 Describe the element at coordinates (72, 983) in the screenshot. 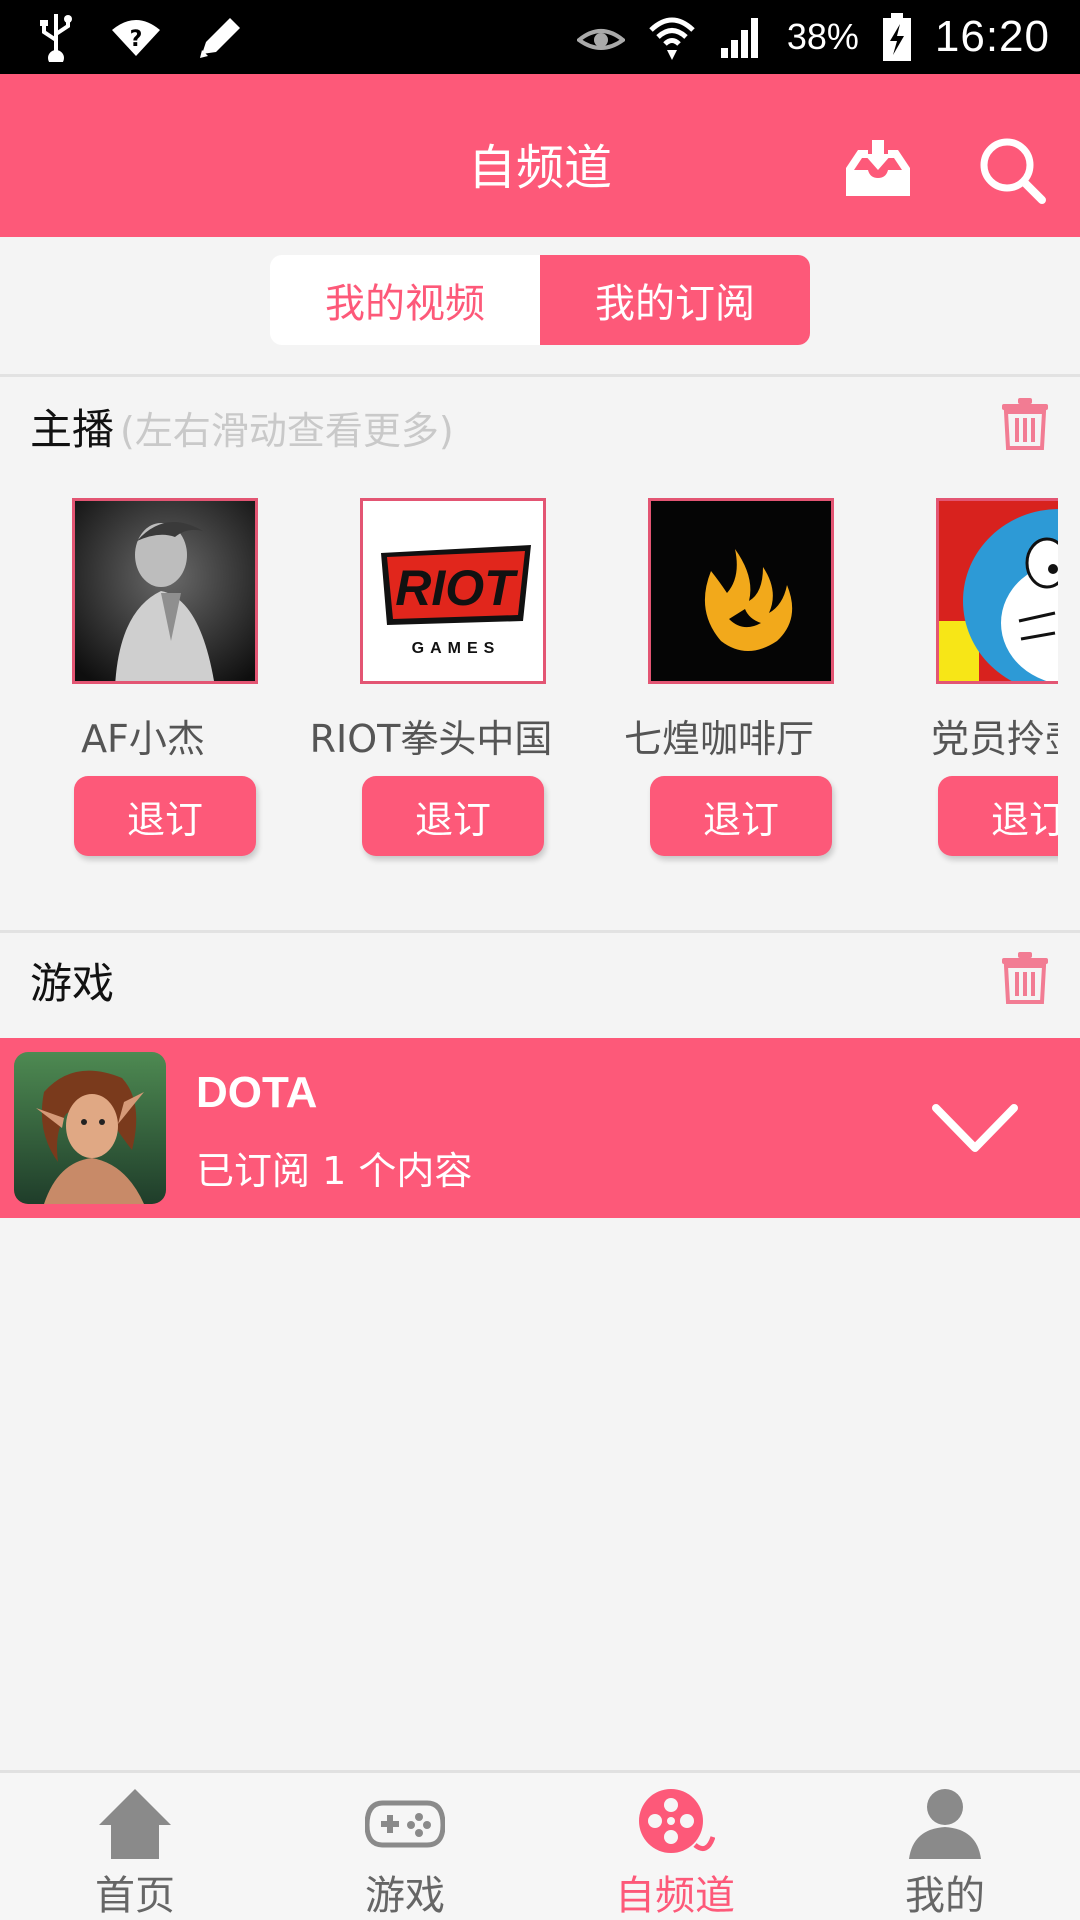

I see `games-section-title: 游戏` at that location.